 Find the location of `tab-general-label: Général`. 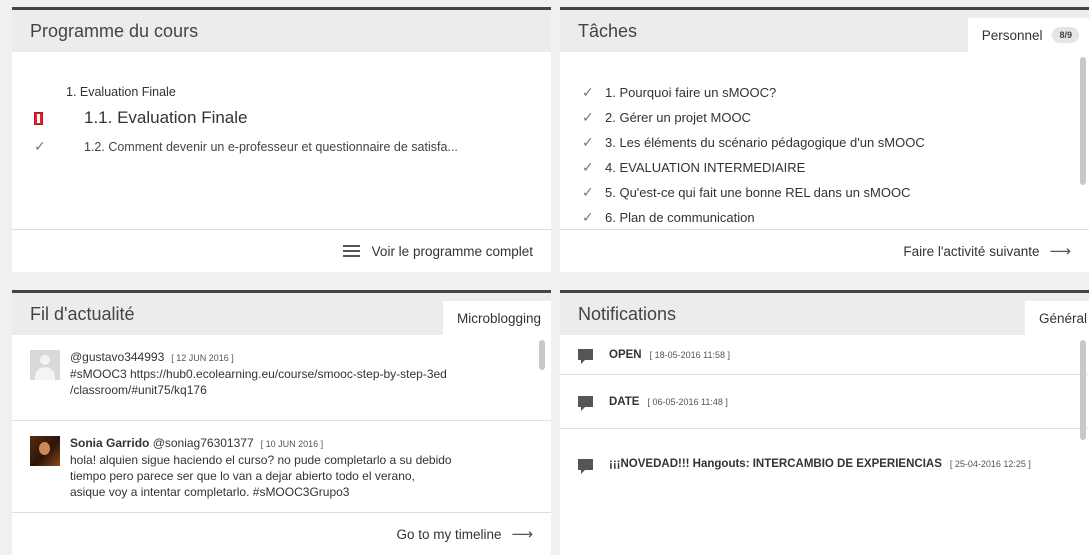

tab-general-label: Général is located at coordinates (1062, 318).